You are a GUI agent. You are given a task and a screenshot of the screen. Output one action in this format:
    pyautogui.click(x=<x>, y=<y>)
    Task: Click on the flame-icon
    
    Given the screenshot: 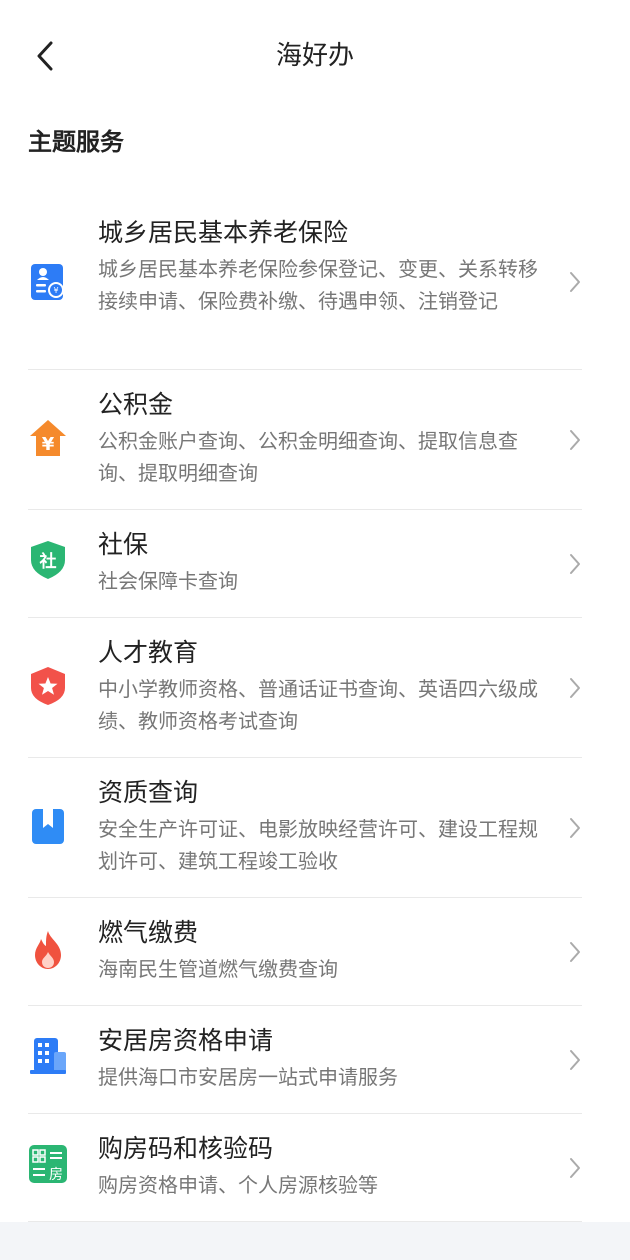 What is the action you would take?
    pyautogui.click(x=48, y=950)
    